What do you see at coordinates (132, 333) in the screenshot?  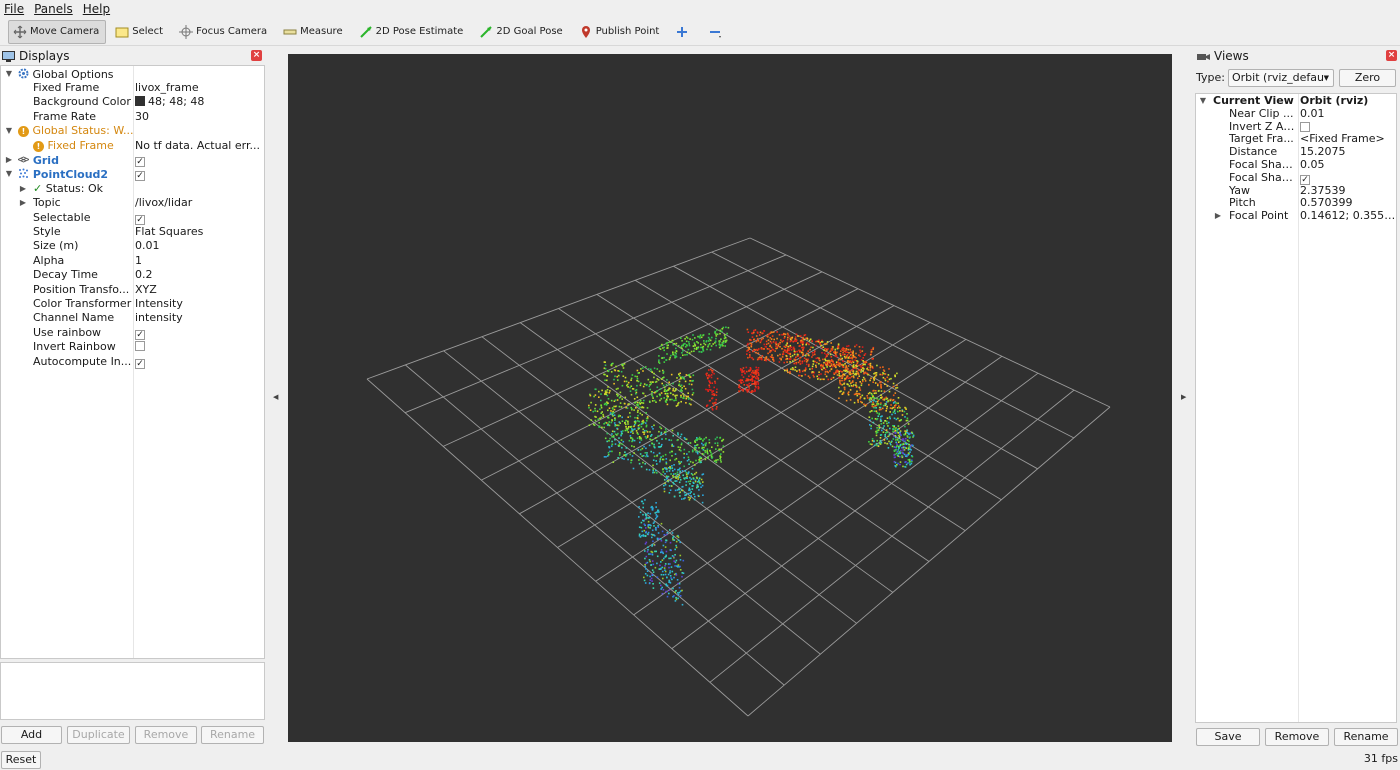 I see `tree-row-use-rainbow: Use rainbow ✓` at bounding box center [132, 333].